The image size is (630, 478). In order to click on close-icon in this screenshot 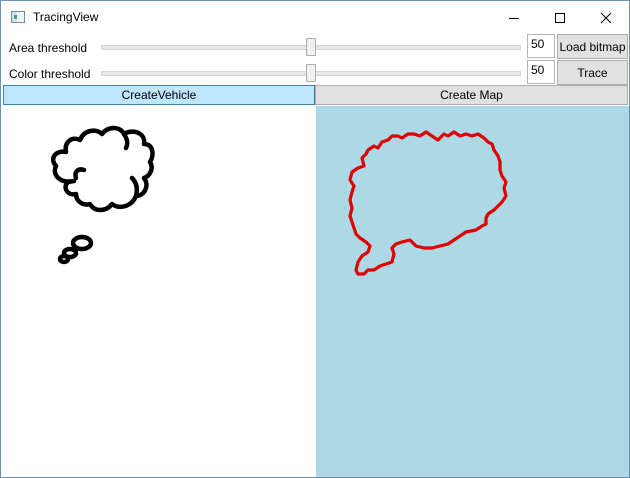, I will do `click(606, 17)`.